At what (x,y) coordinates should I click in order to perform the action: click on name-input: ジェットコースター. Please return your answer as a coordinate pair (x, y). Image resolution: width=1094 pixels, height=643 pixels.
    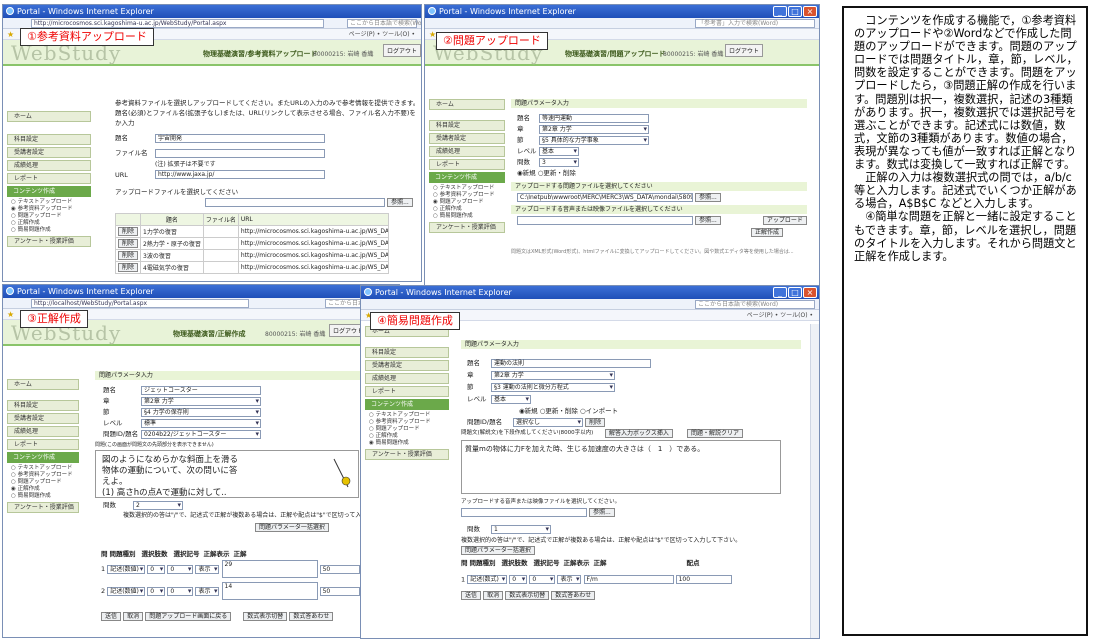
    Looking at the image, I should click on (201, 390).